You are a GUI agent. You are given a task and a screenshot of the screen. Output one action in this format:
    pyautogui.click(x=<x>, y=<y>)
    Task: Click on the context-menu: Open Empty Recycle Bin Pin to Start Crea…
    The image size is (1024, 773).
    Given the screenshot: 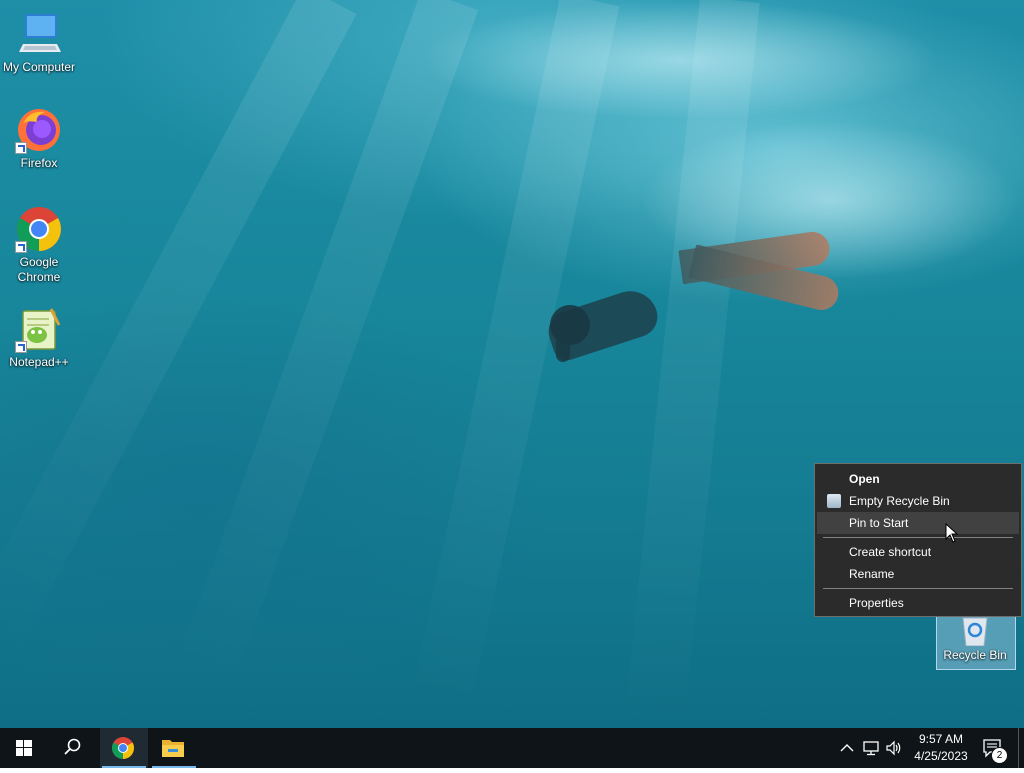 What is the action you would take?
    pyautogui.click(x=918, y=540)
    